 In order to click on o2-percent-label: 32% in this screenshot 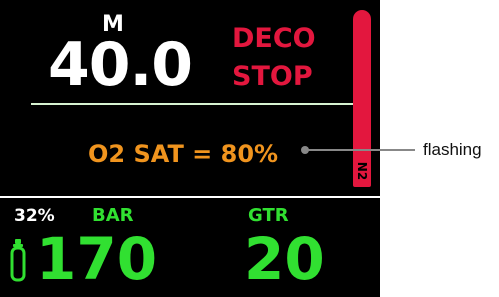, I will do `click(34, 216)`.